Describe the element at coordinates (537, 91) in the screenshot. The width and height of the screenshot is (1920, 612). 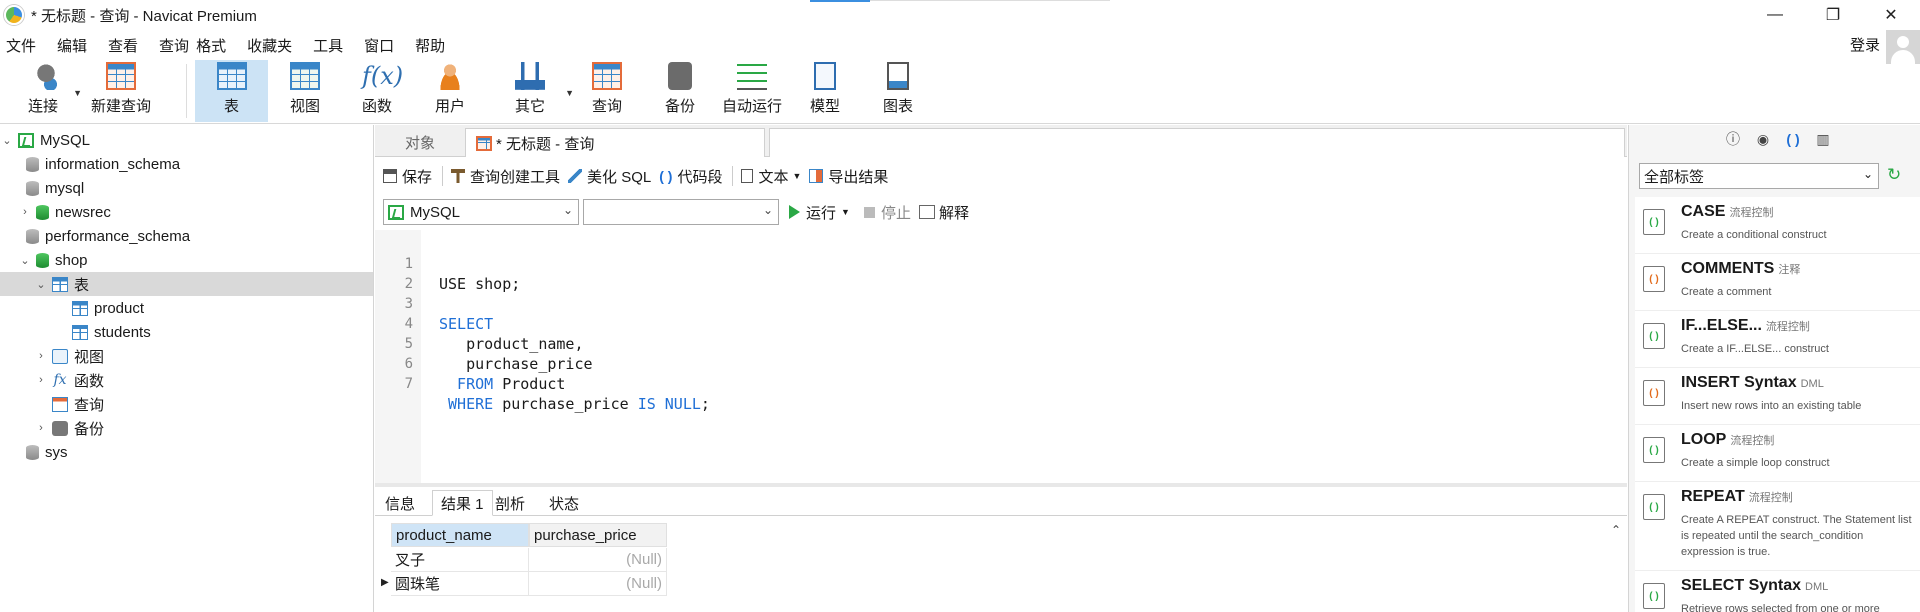
I see `other-button: 其它 ▼` at that location.